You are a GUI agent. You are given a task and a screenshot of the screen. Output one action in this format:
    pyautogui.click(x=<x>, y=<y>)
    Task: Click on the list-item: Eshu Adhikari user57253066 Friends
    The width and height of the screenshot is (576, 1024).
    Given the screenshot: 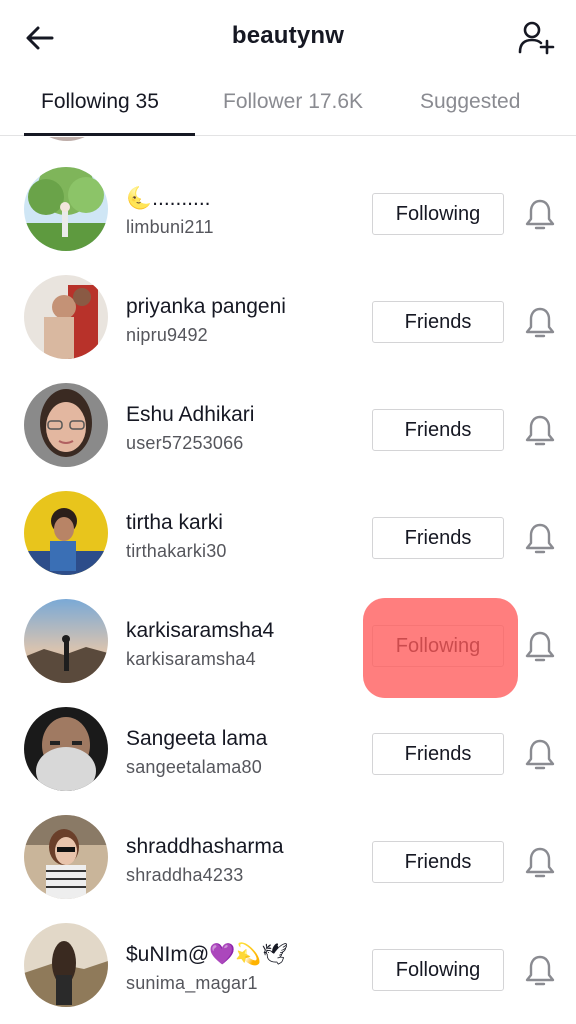 What is the action you would take?
    pyautogui.click(x=288, y=425)
    